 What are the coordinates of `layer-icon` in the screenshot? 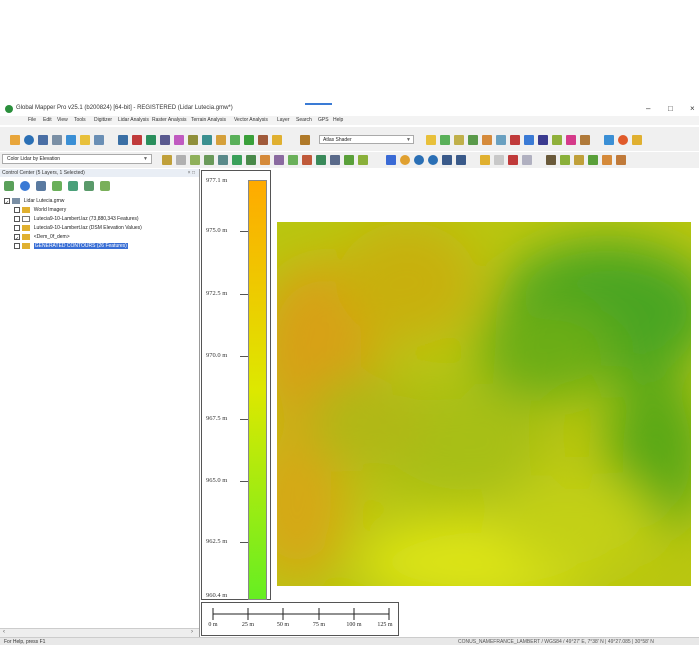 It's located at (85, 140).